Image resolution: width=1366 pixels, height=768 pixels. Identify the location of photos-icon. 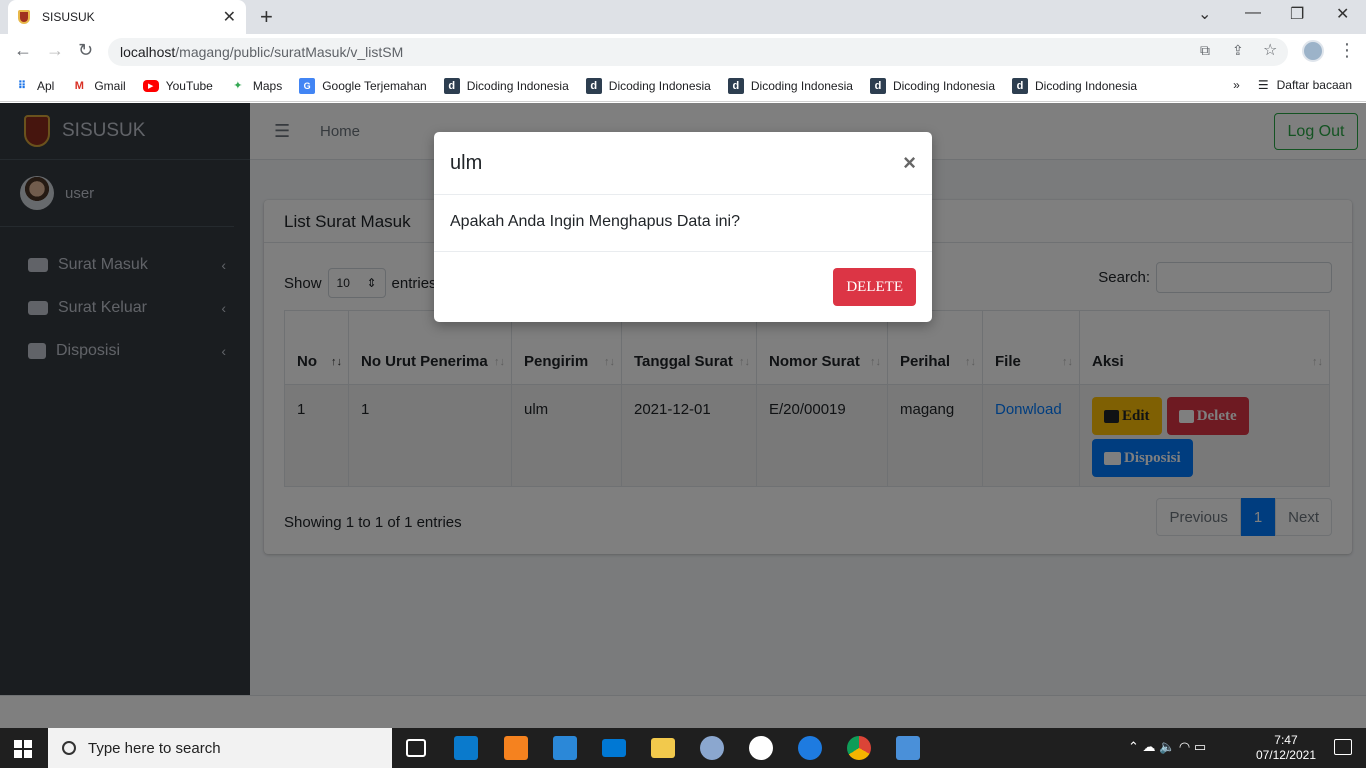
(908, 748).